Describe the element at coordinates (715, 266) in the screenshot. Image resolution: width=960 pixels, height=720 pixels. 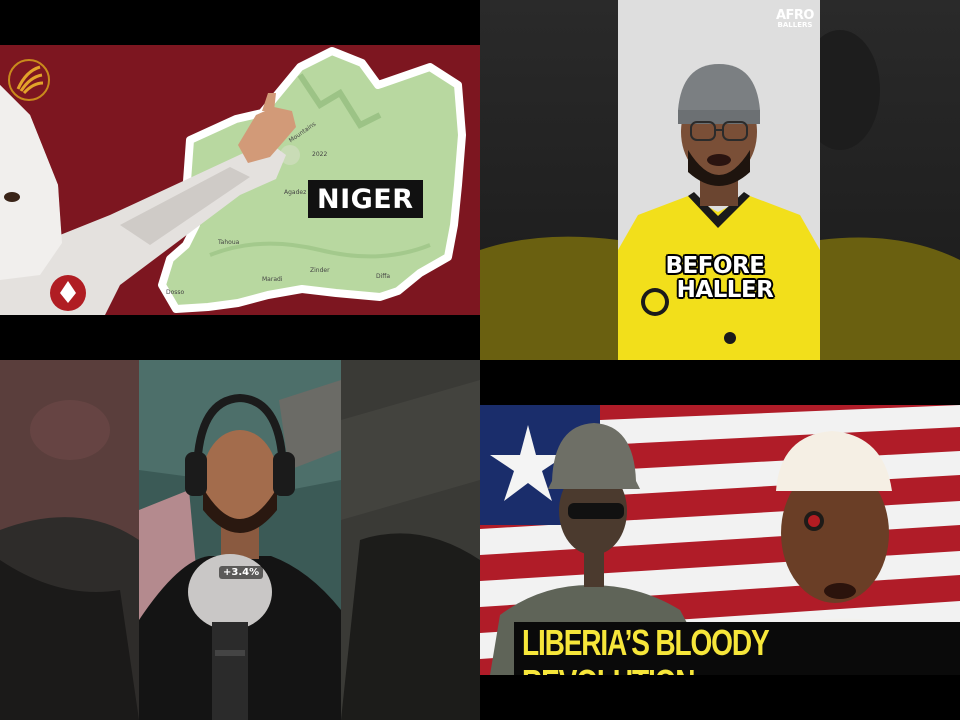
I see `caption-line-1: BEFORE` at that location.